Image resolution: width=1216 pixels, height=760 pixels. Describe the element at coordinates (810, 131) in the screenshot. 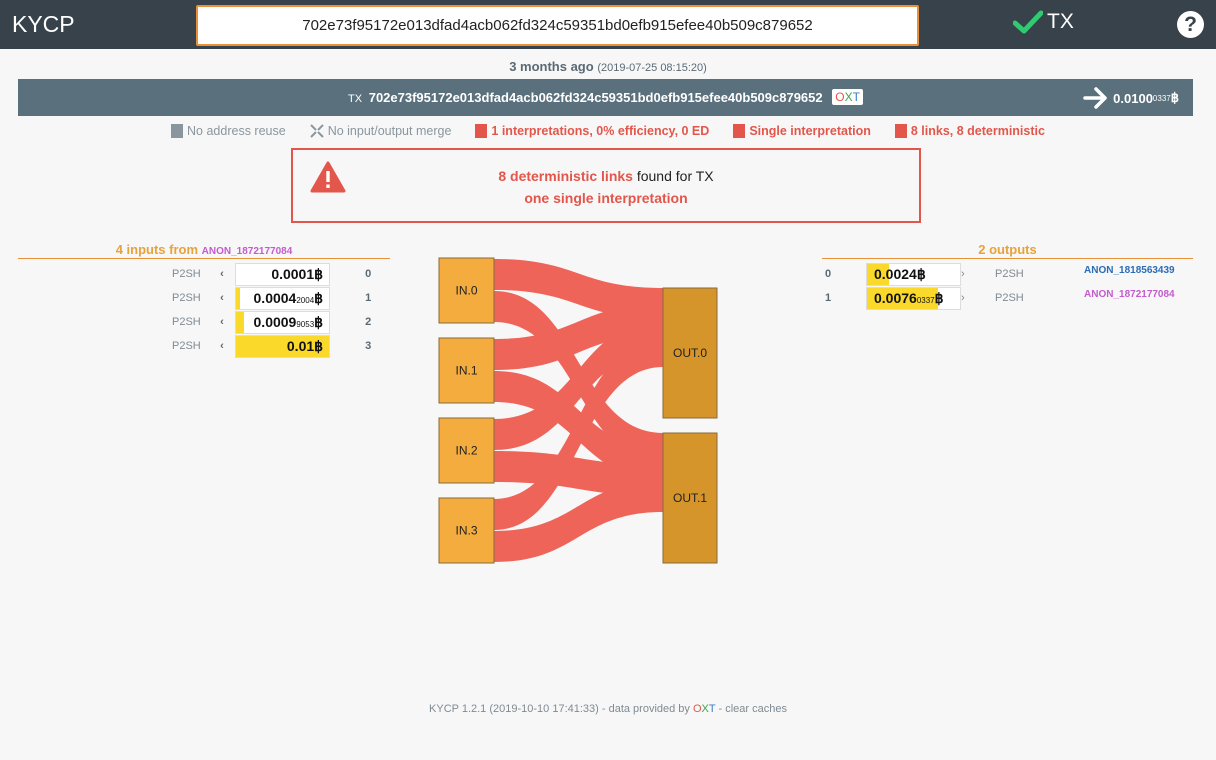

I see `legend-label: Single interpretation` at that location.